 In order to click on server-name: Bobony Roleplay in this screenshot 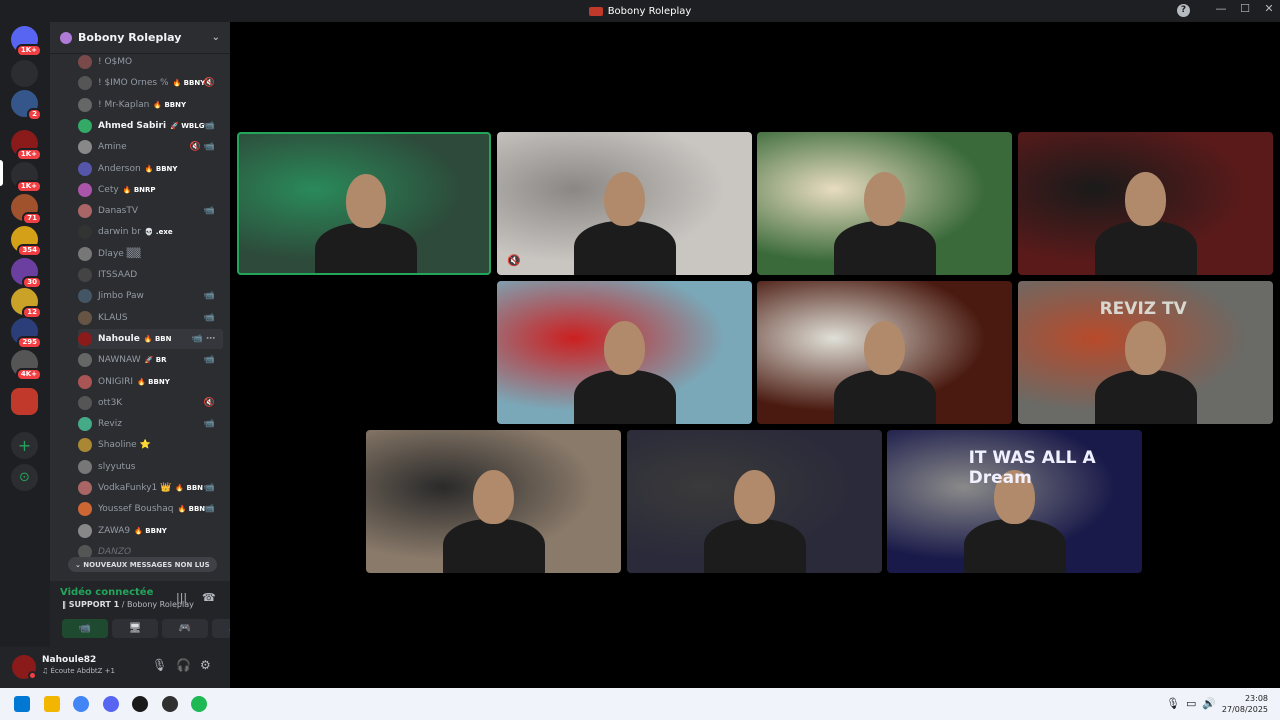, I will do `click(130, 37)`.